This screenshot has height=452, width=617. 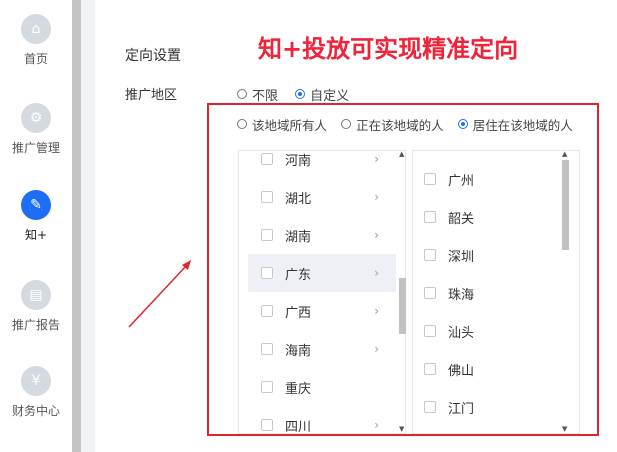 I want to click on radio-label: 该地域所有人, so click(x=290, y=125).